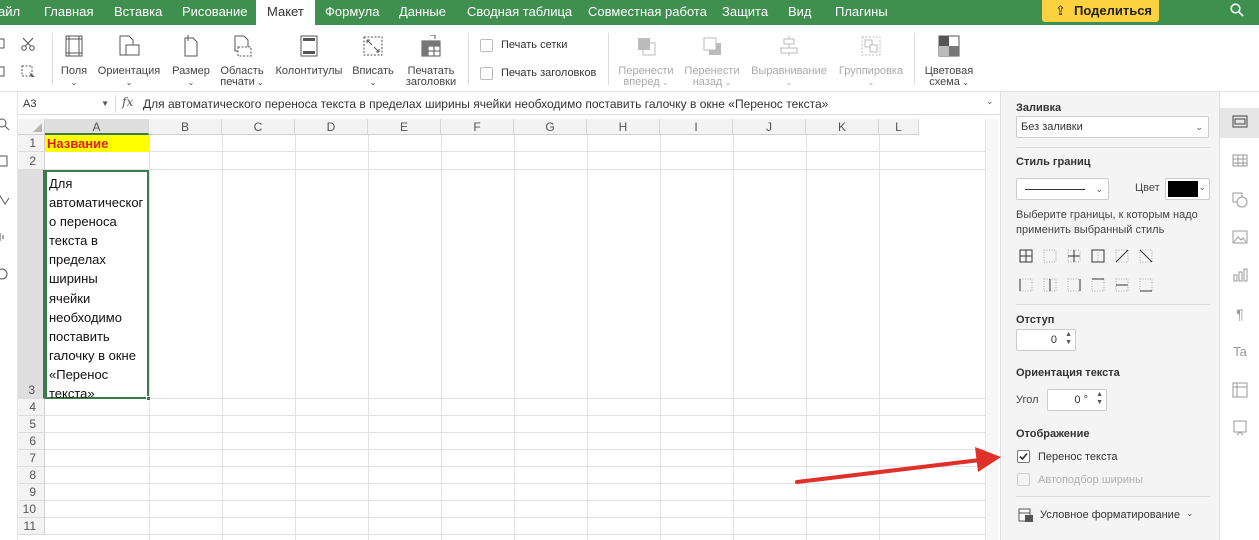 This screenshot has width=1259, height=540. Describe the element at coordinates (331, 127) in the screenshot. I see `column-header-d: D` at that location.